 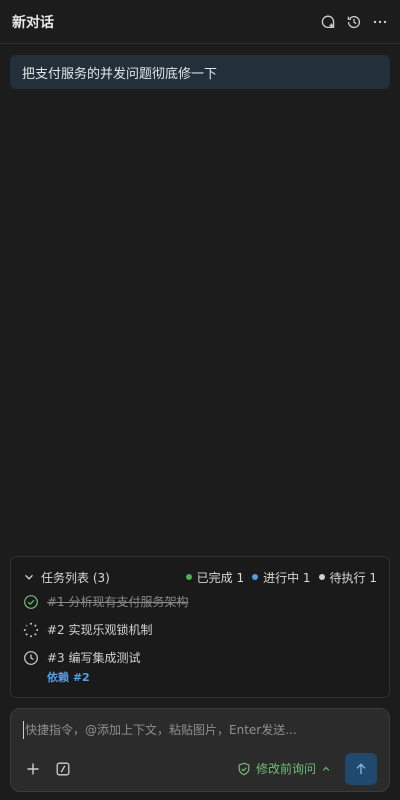 I want to click on chevron-down-icon, so click(x=29, y=577).